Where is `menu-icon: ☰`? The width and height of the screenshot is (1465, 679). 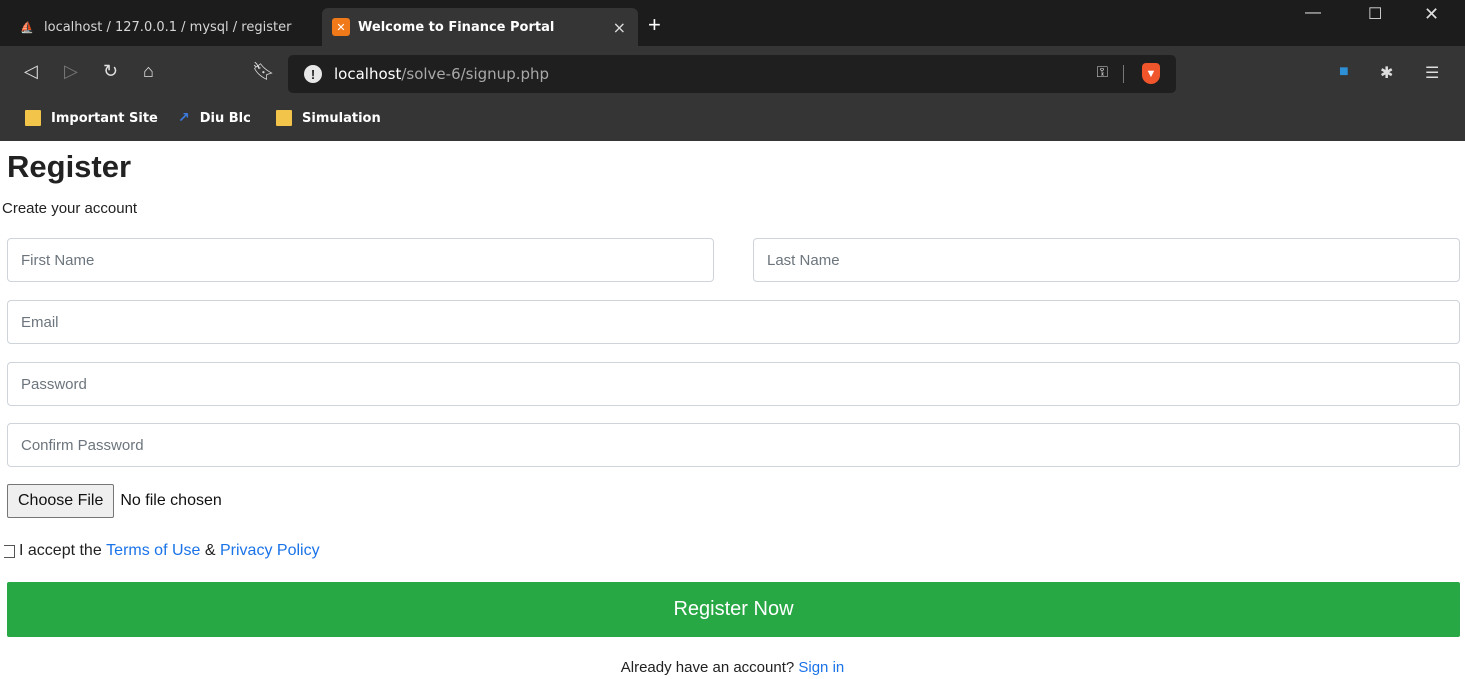 menu-icon: ☰ is located at coordinates (1432, 73).